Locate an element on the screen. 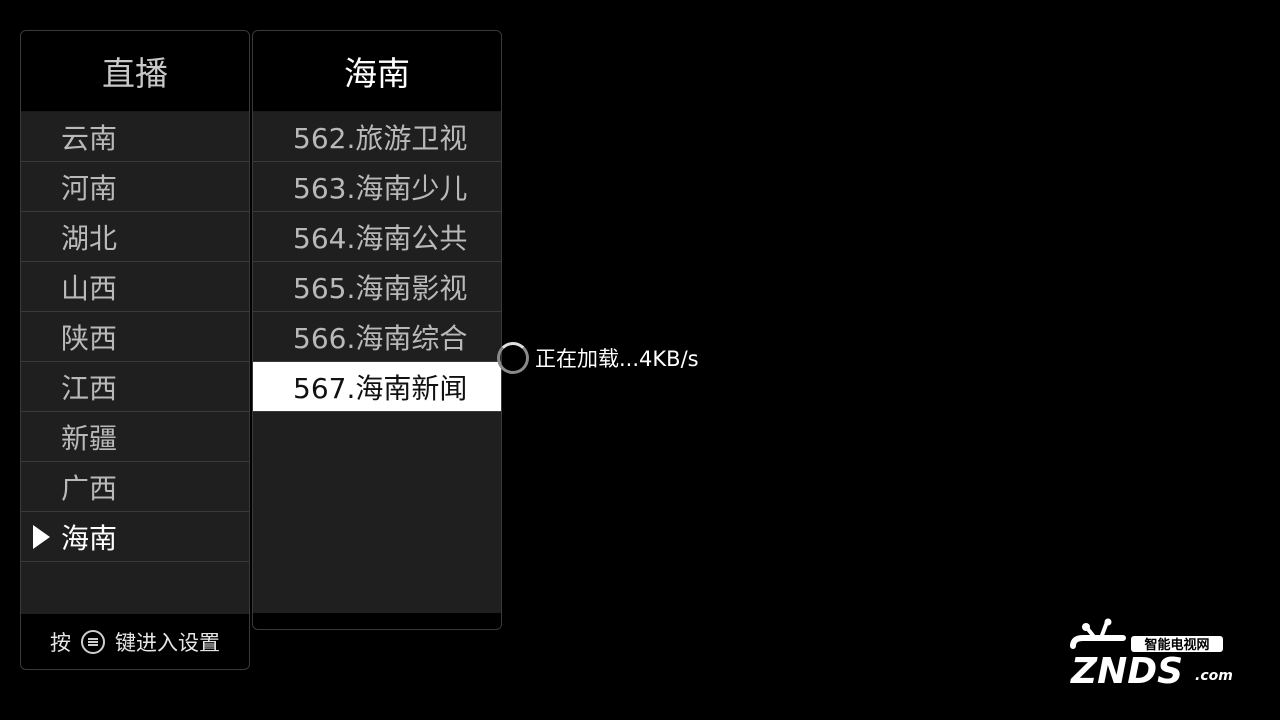 The width and height of the screenshot is (1280, 720). category-item-shaanxi: 陕西 is located at coordinates (135, 337).